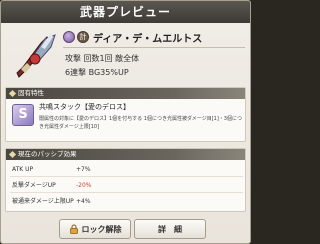 The width and height of the screenshot is (320, 244). Describe the element at coordinates (84, 185) in the screenshot. I see `stat-value: -20%` at that location.